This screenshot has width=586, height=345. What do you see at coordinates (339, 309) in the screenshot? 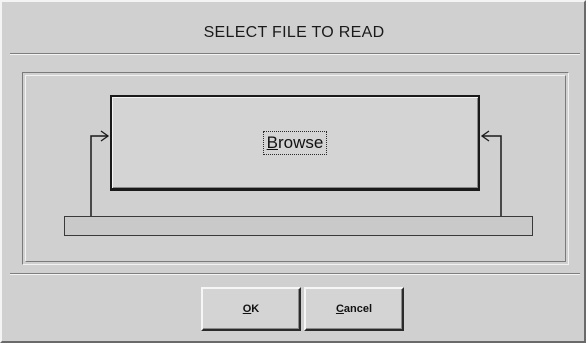
I see `cancel-mnemonic: C` at bounding box center [339, 309].